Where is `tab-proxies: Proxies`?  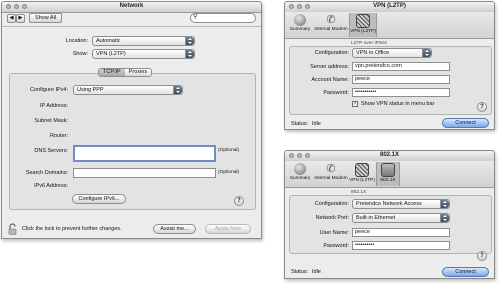
tab-proxies: Proxies is located at coordinates (138, 72).